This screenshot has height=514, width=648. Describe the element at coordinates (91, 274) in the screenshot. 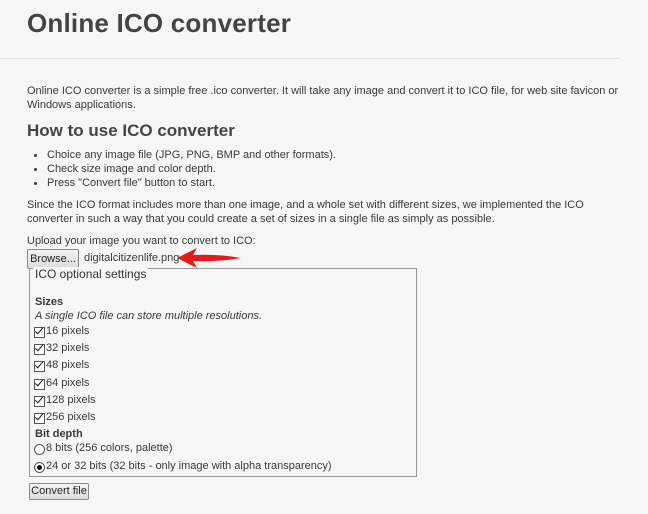

I see `settings-legend: ICO optional settings` at that location.